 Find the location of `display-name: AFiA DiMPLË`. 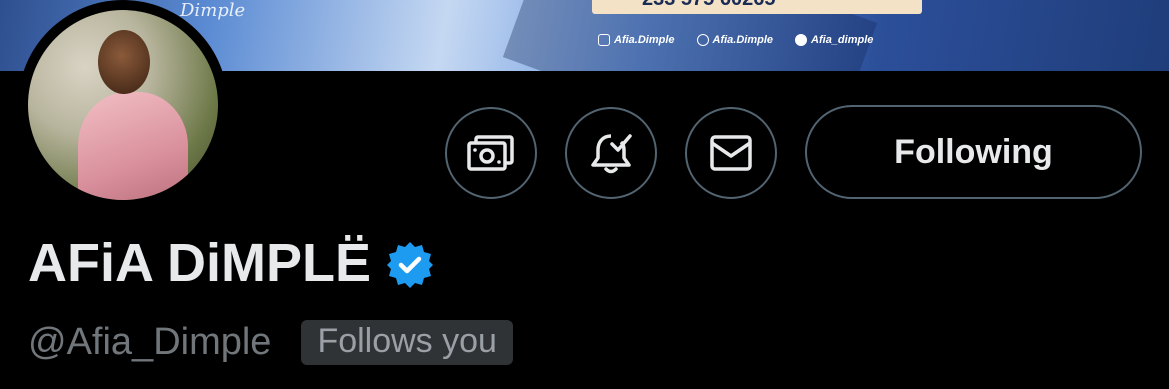

display-name: AFiA DiMPLË is located at coordinates (199, 263).